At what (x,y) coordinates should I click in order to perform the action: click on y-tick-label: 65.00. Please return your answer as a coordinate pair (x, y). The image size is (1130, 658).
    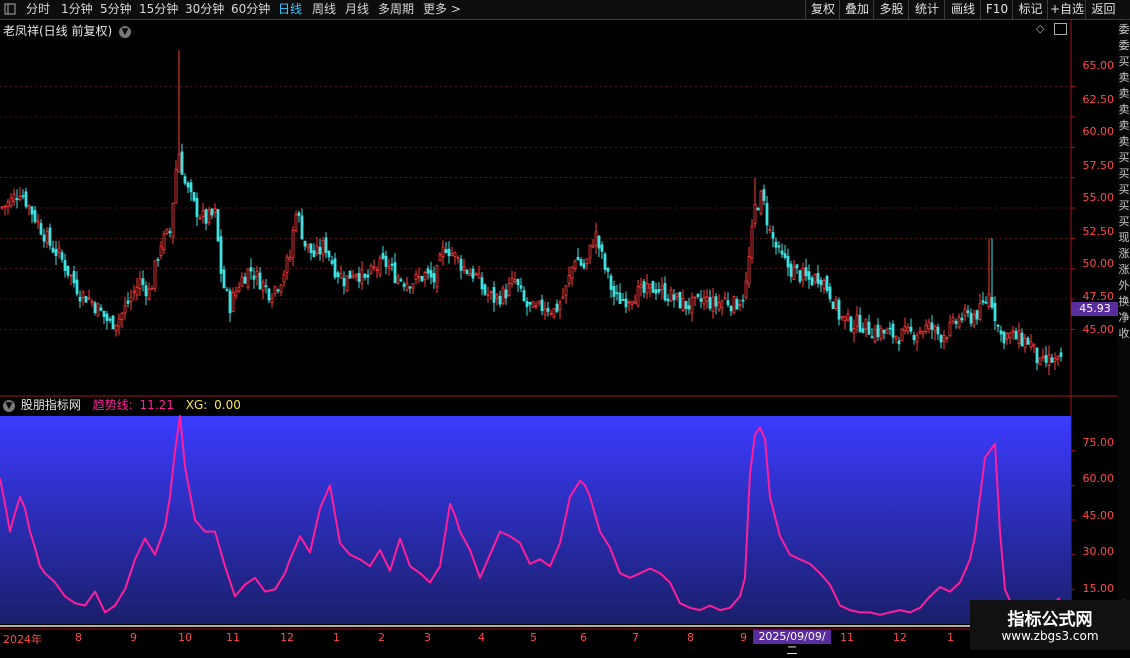
    Looking at the image, I should click on (1098, 65).